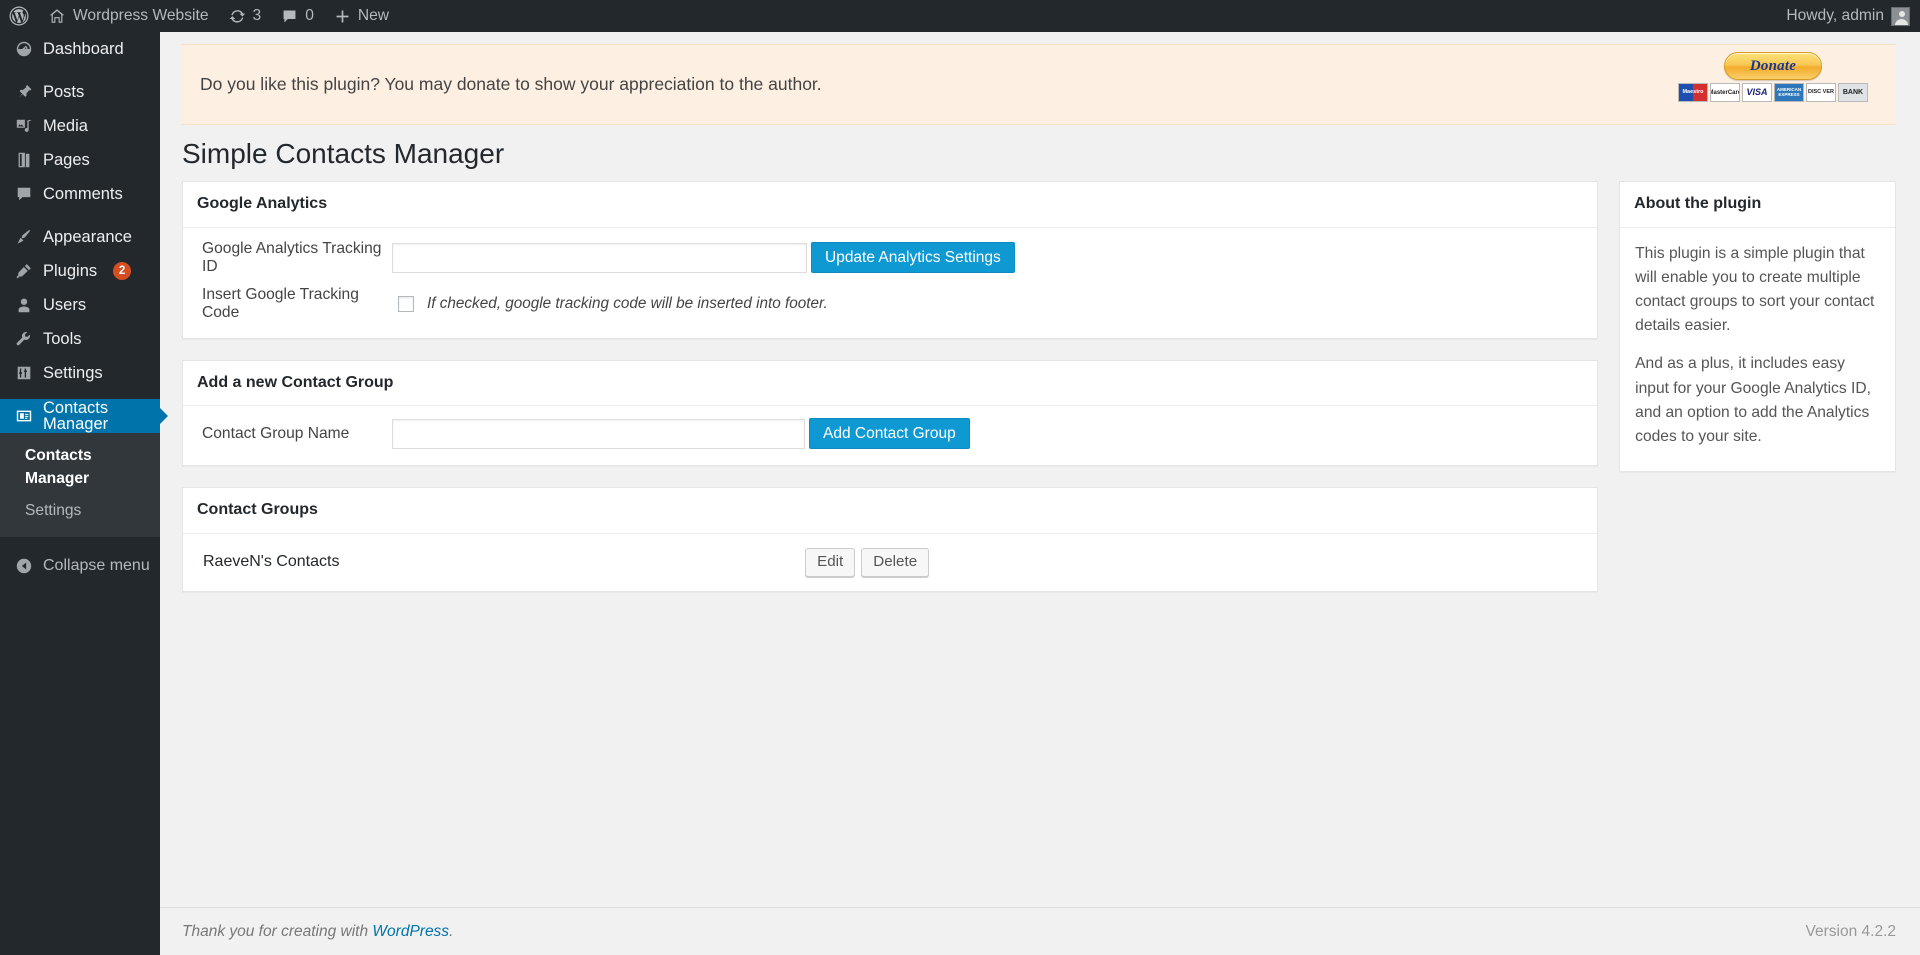 The image size is (1920, 955). Describe the element at coordinates (83, 193) in the screenshot. I see `sidebar-item-label: Comments` at that location.